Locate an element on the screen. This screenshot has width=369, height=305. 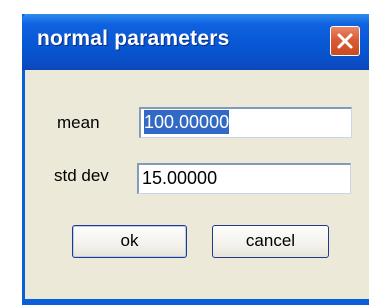
close-button is located at coordinates (345, 41).